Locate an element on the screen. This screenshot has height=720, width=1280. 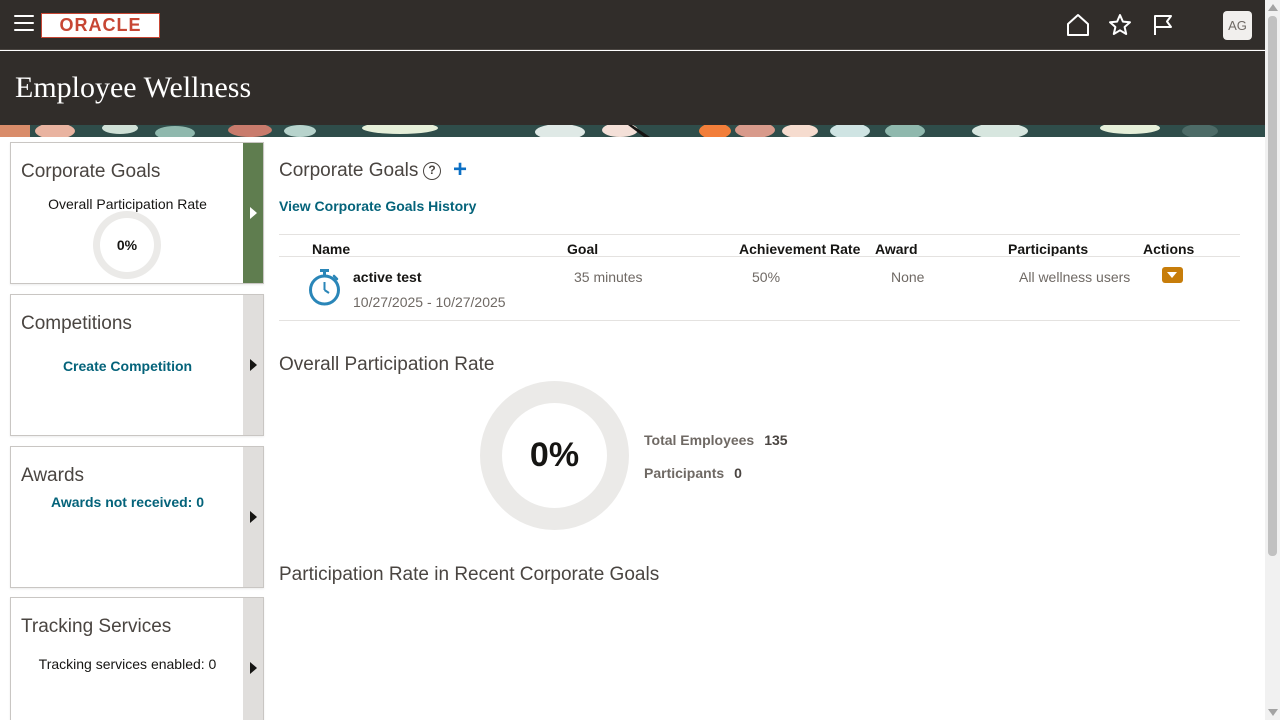
oracle-logo: ORACLE is located at coordinates (100, 25).